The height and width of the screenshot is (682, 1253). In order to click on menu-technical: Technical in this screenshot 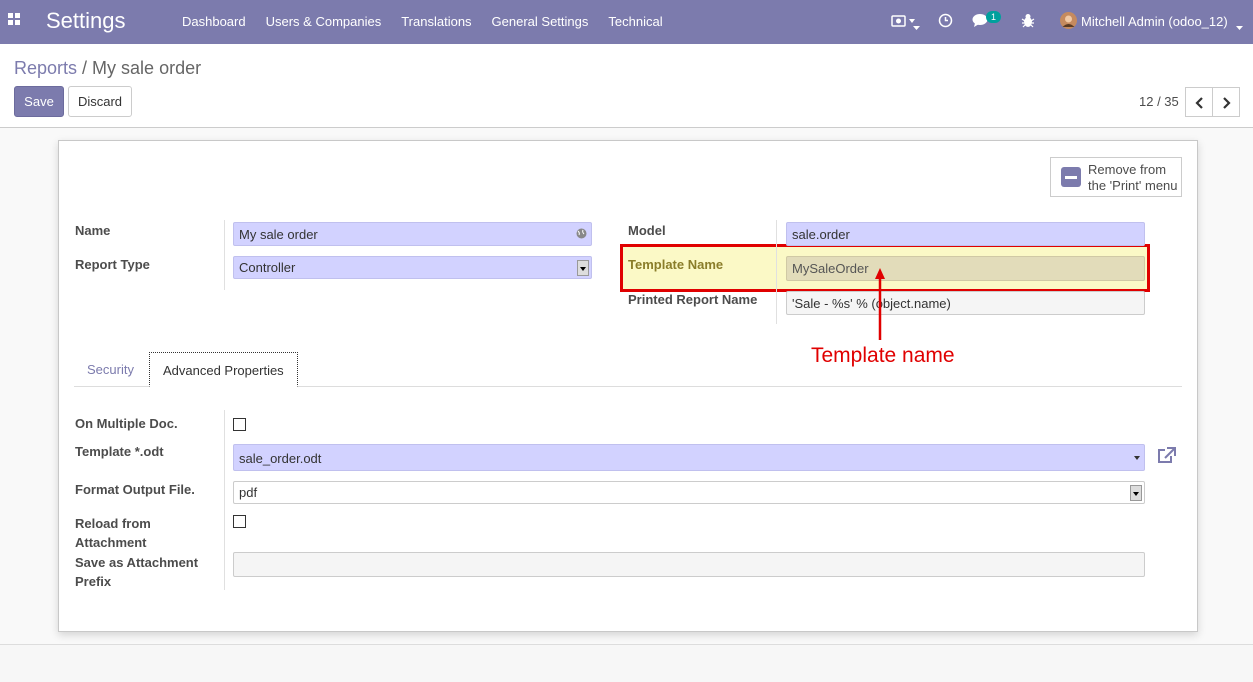, I will do `click(635, 22)`.